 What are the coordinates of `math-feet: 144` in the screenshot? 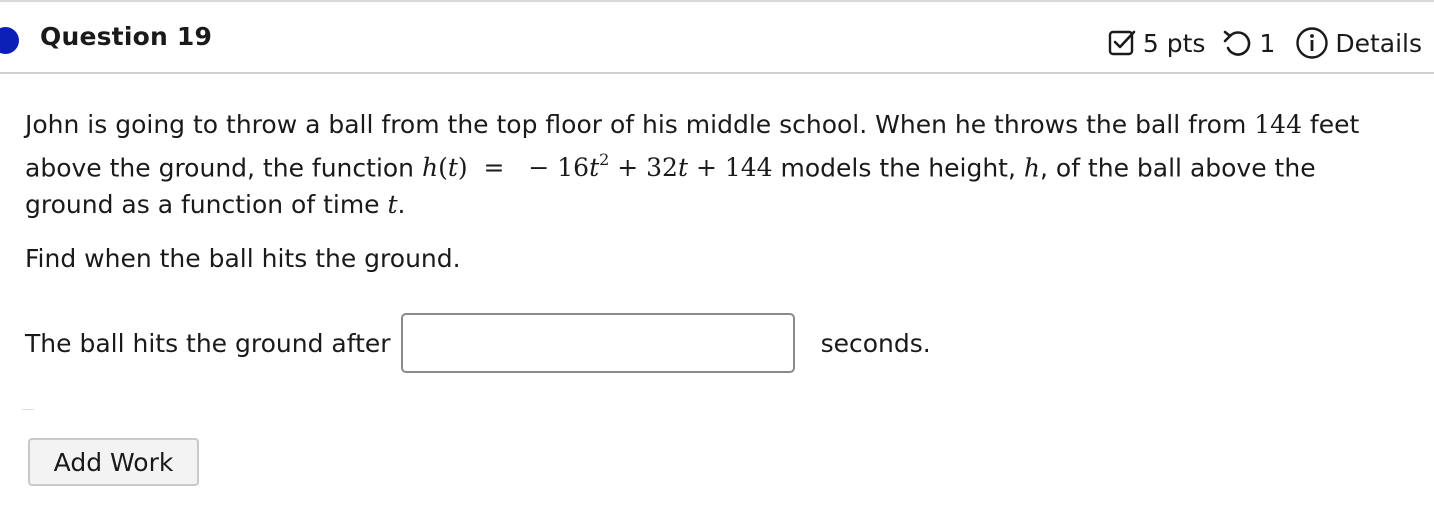 It's located at (1278, 124).